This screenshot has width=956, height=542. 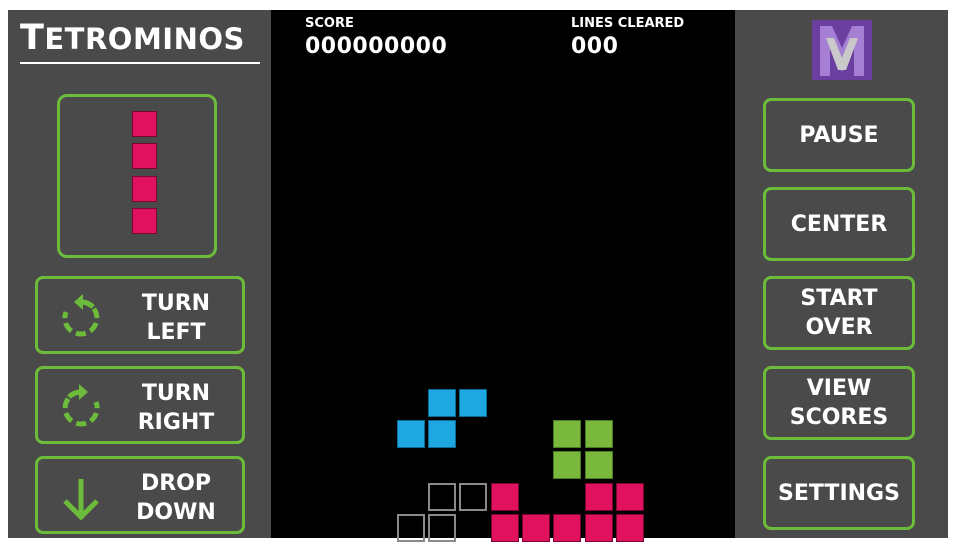 What do you see at coordinates (32, 38) in the screenshot?
I see `title-initial: T` at bounding box center [32, 38].